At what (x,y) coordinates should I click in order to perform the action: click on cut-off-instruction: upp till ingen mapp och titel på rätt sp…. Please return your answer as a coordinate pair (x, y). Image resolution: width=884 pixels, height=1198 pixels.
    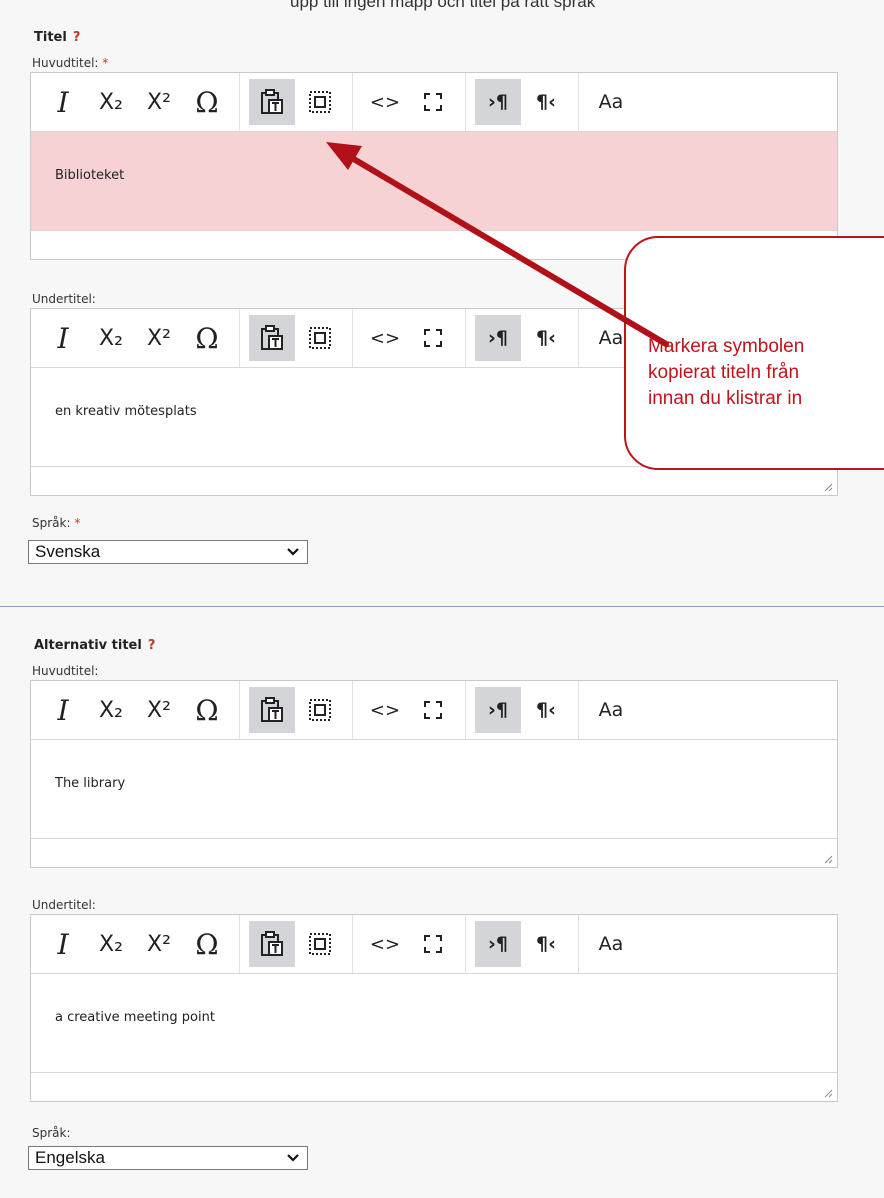
    Looking at the image, I should click on (442, 7).